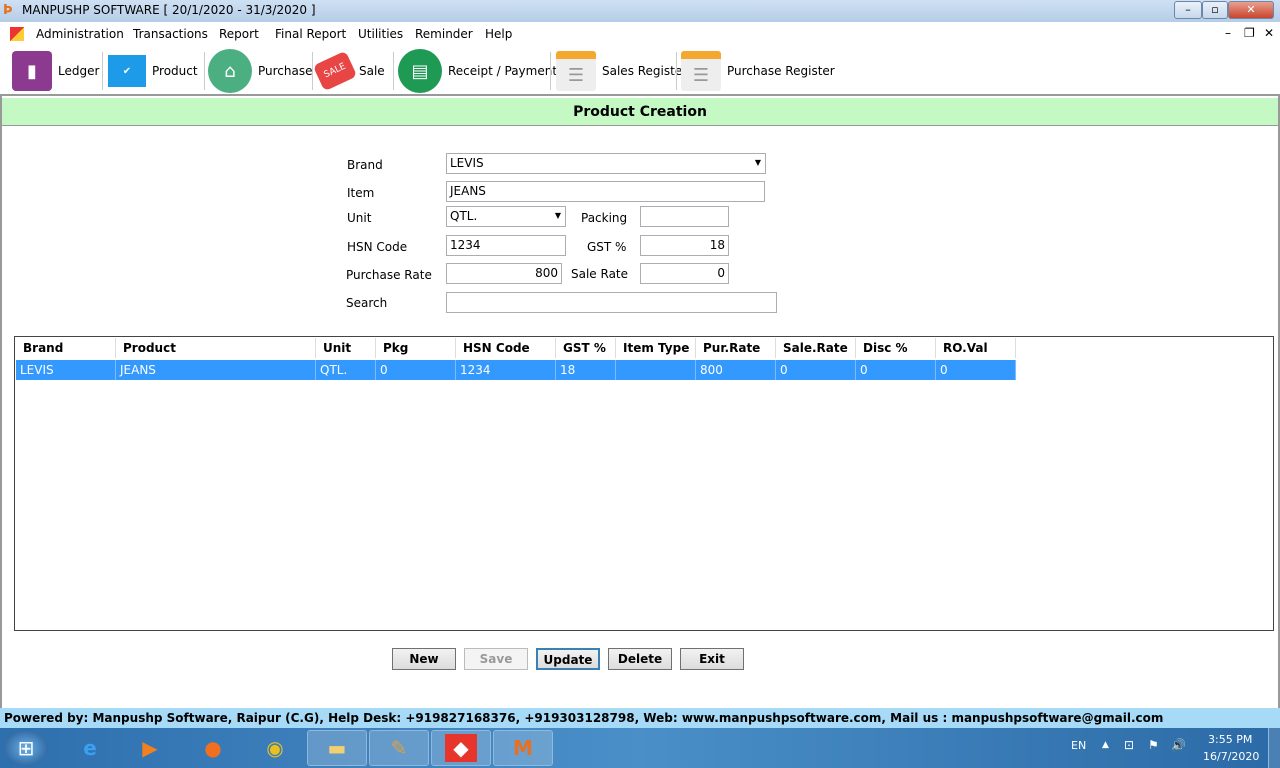 This screenshot has height=768, width=1280. What do you see at coordinates (1178, 745) in the screenshot?
I see `volume-icon: 🔊` at bounding box center [1178, 745].